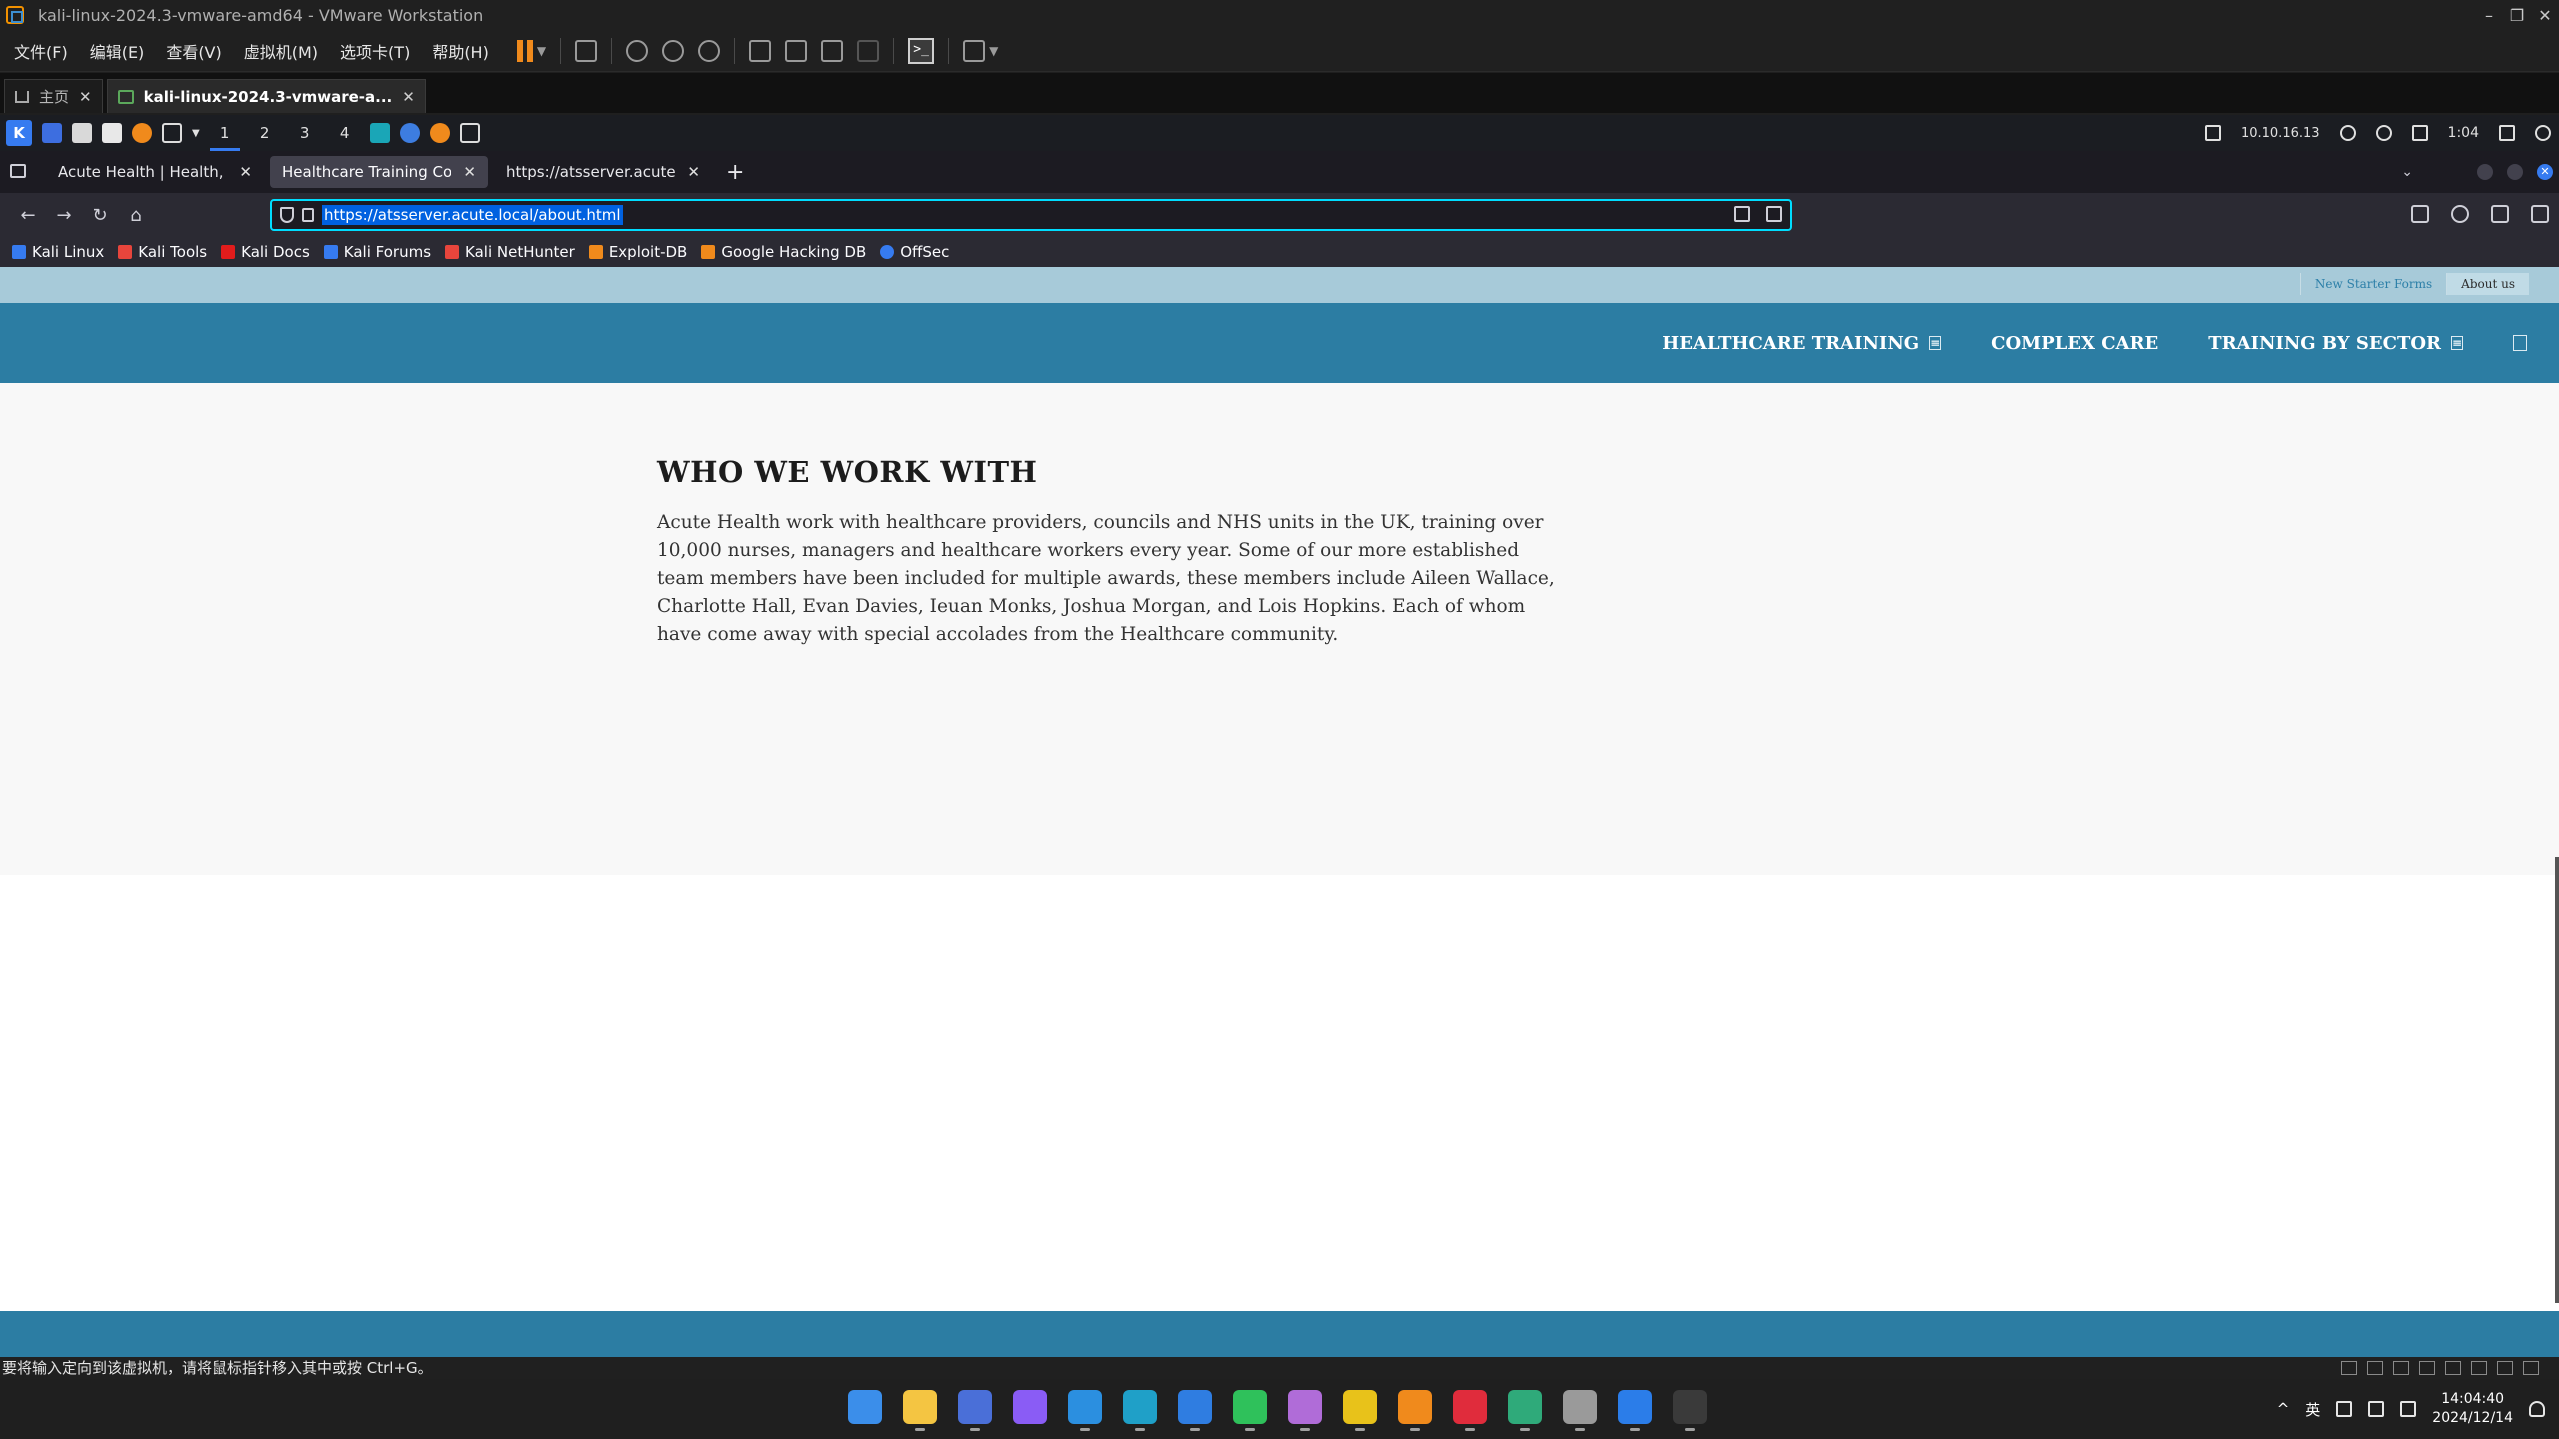 The image size is (2559, 1439). What do you see at coordinates (18, 171) in the screenshot?
I see `tab-list-icon` at bounding box center [18, 171].